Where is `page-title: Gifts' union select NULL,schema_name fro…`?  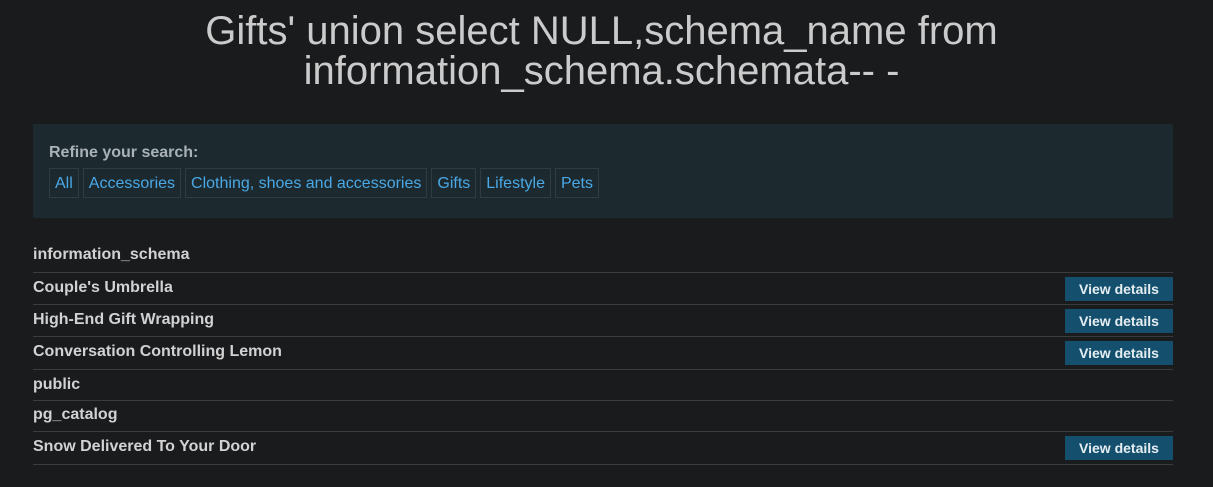 page-title: Gifts' union select NULL,schema_name fro… is located at coordinates (601, 51).